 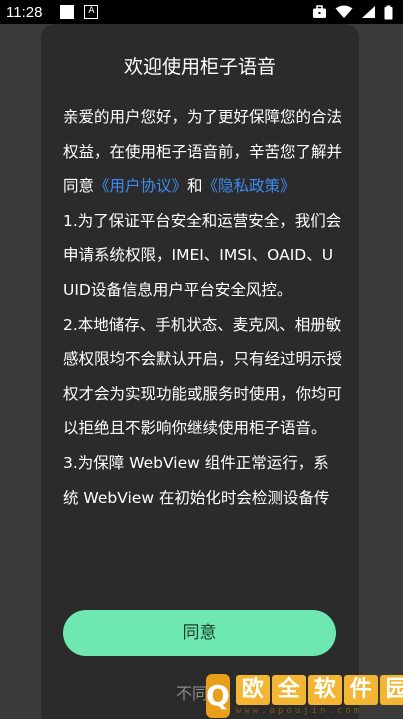 What do you see at coordinates (140, 186) in the screenshot?
I see `user-agreement-link: 《用户协议》` at bounding box center [140, 186].